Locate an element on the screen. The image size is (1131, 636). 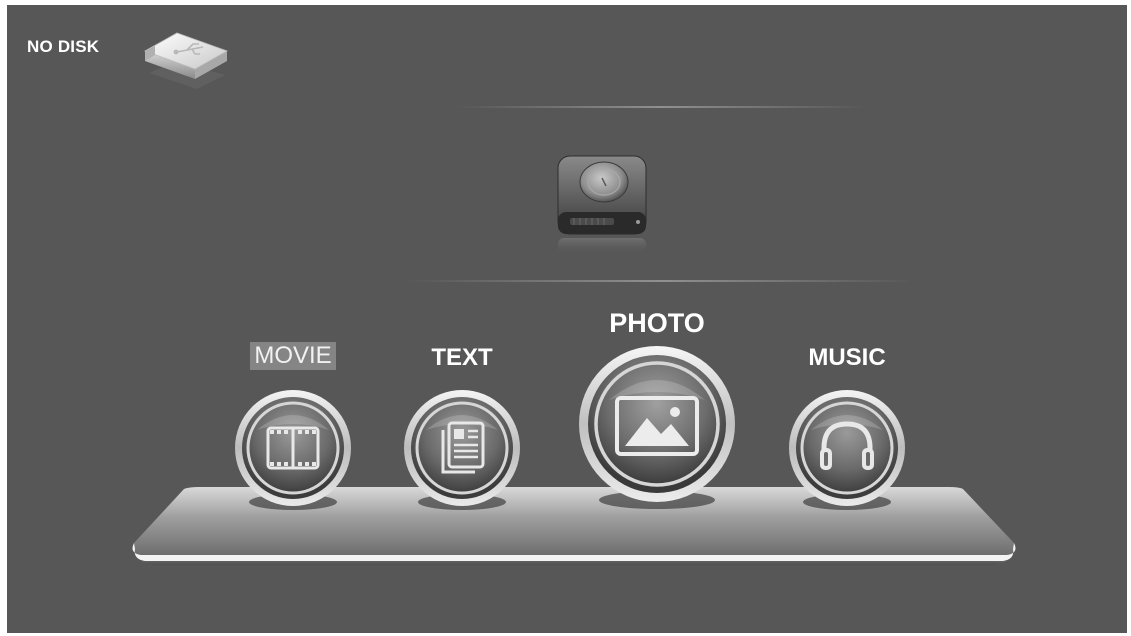
film-icon is located at coordinates (293, 451).